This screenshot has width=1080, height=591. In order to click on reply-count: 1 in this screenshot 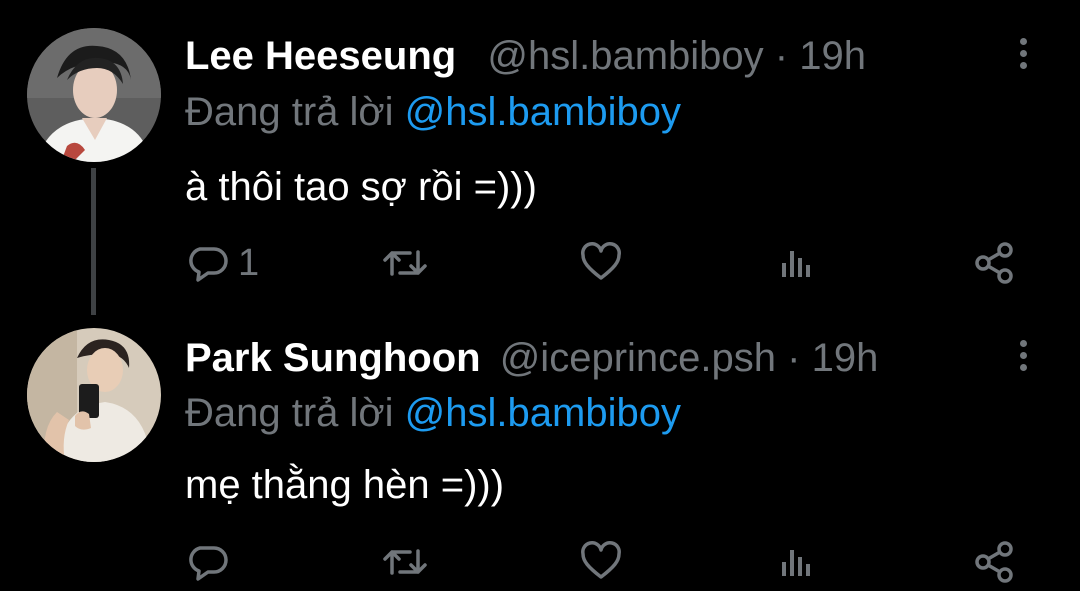, I will do `click(249, 263)`.